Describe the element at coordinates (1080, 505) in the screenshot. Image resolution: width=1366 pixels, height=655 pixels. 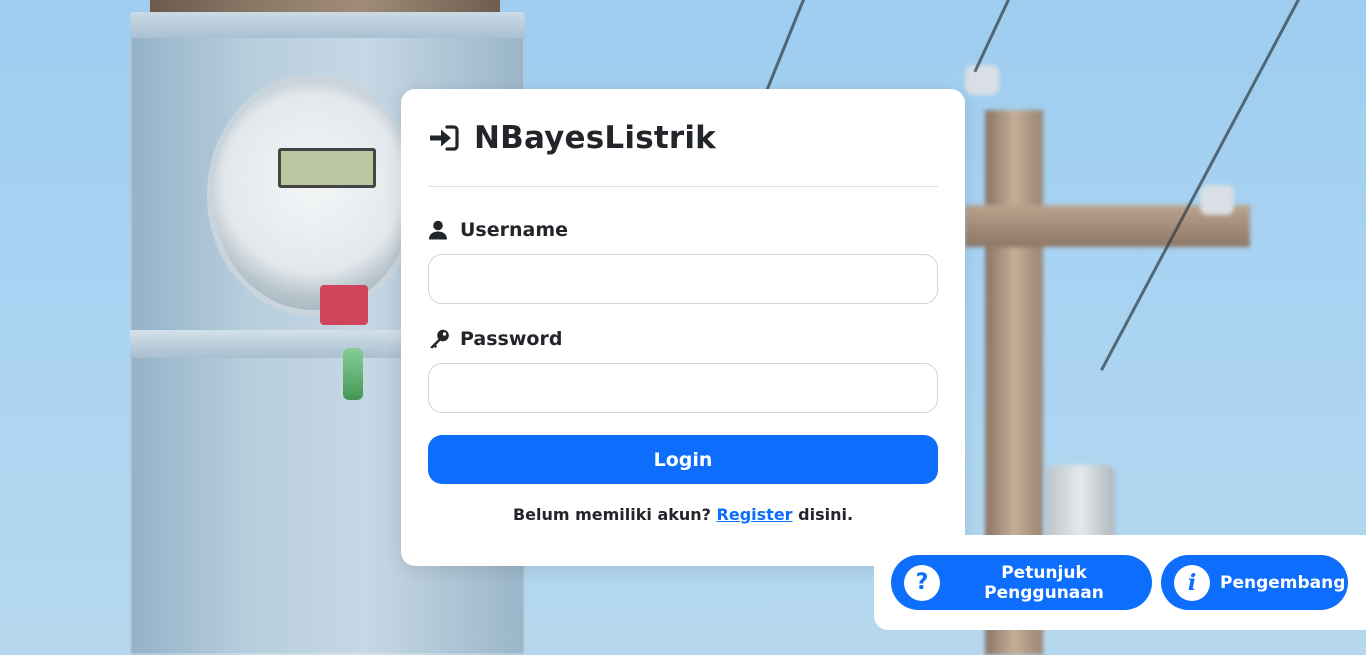
I see `pole-transformer` at that location.